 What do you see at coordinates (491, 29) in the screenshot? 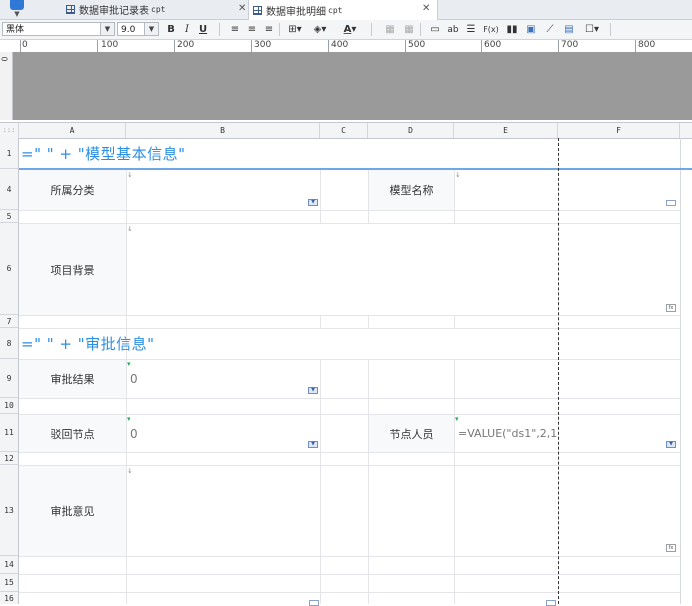
I see `insert-formula-button: F(x)` at bounding box center [491, 29].